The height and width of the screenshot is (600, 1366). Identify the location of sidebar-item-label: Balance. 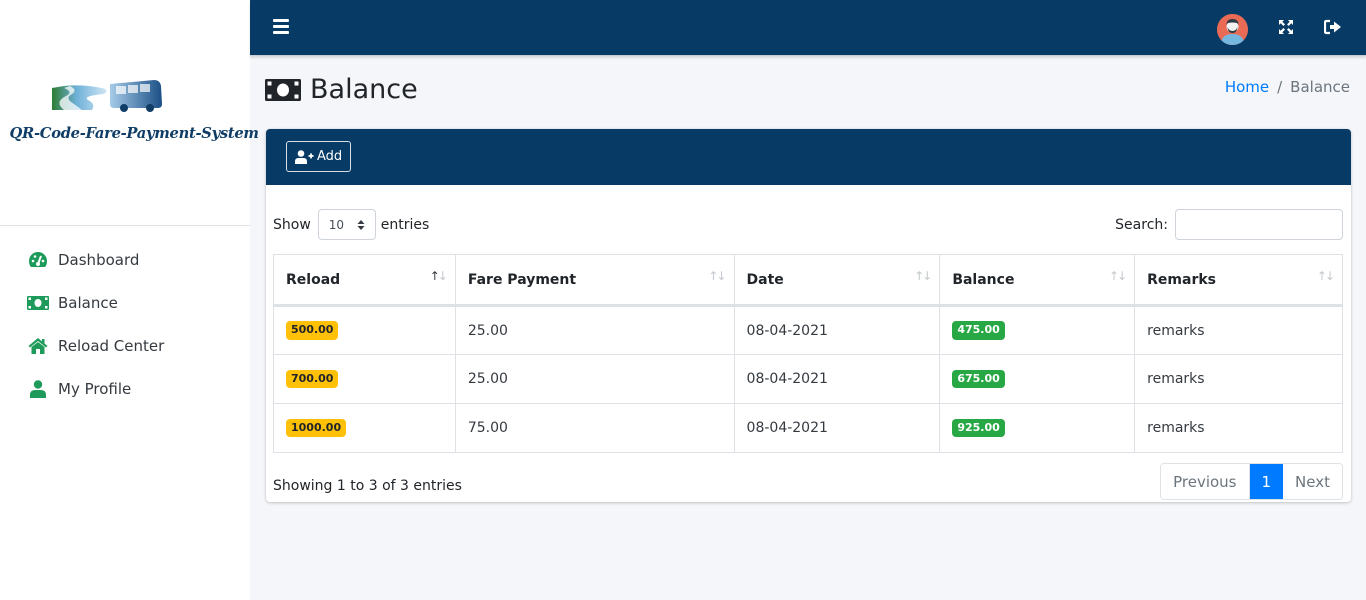
(88, 302).